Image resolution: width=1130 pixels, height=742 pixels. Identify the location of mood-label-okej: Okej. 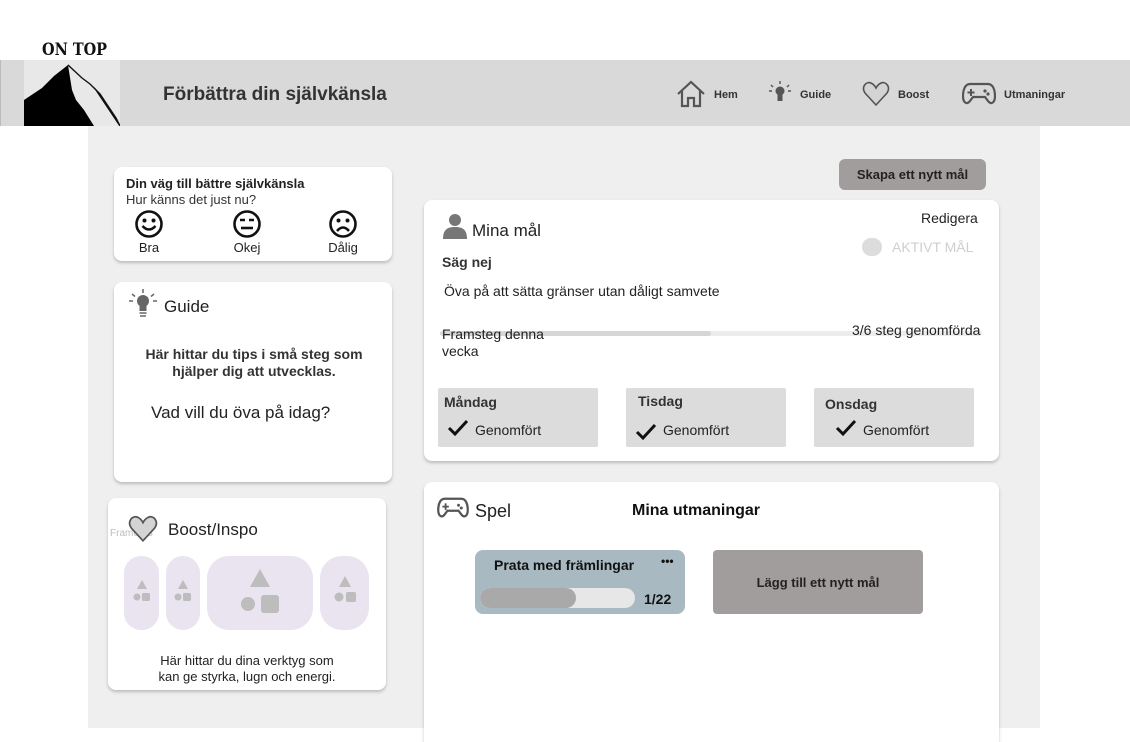
(247, 247).